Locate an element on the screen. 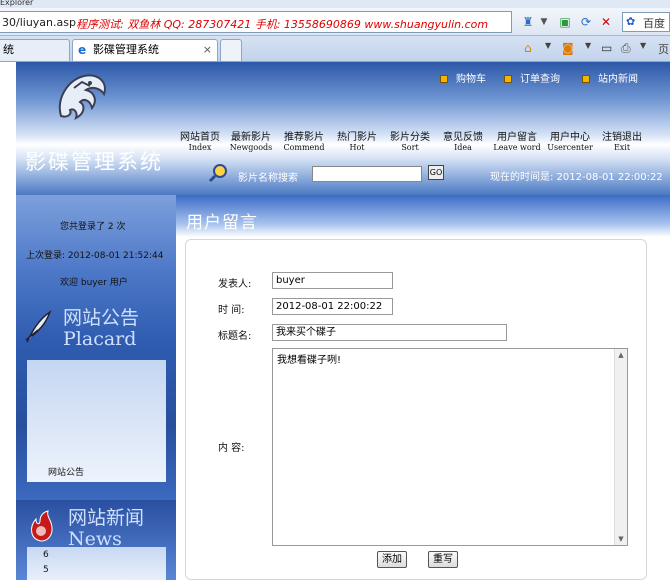 This screenshot has width=670, height=580. page-title: 用户留言 is located at coordinates (222, 223).